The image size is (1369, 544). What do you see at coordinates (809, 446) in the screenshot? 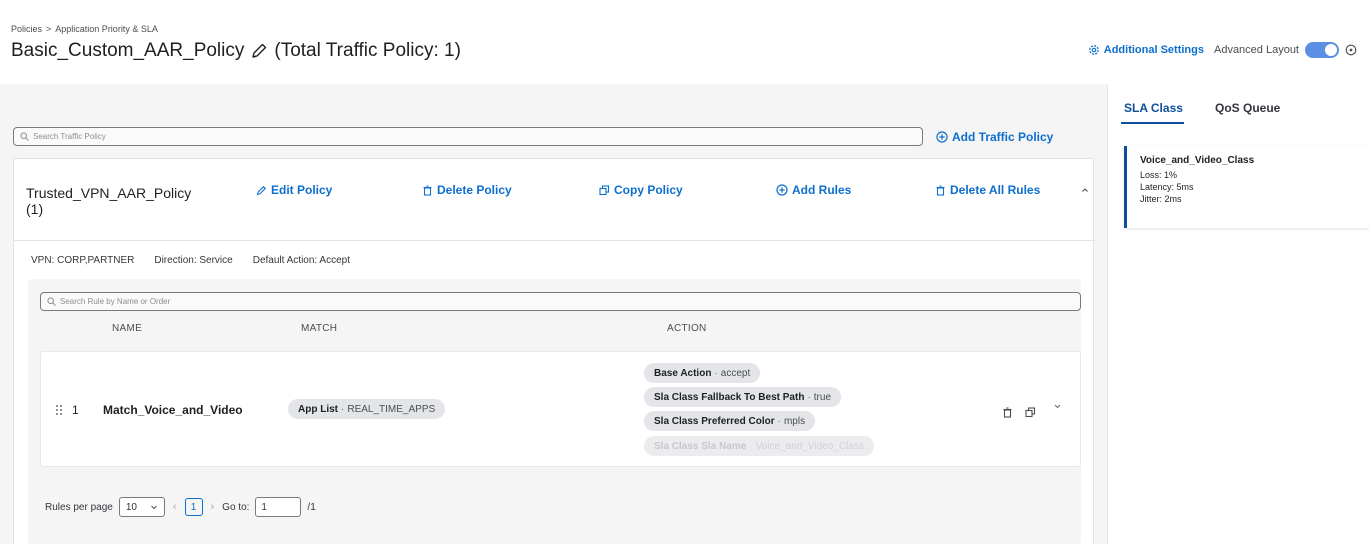
I see `action-value: Voice_and_Video_Class` at bounding box center [809, 446].